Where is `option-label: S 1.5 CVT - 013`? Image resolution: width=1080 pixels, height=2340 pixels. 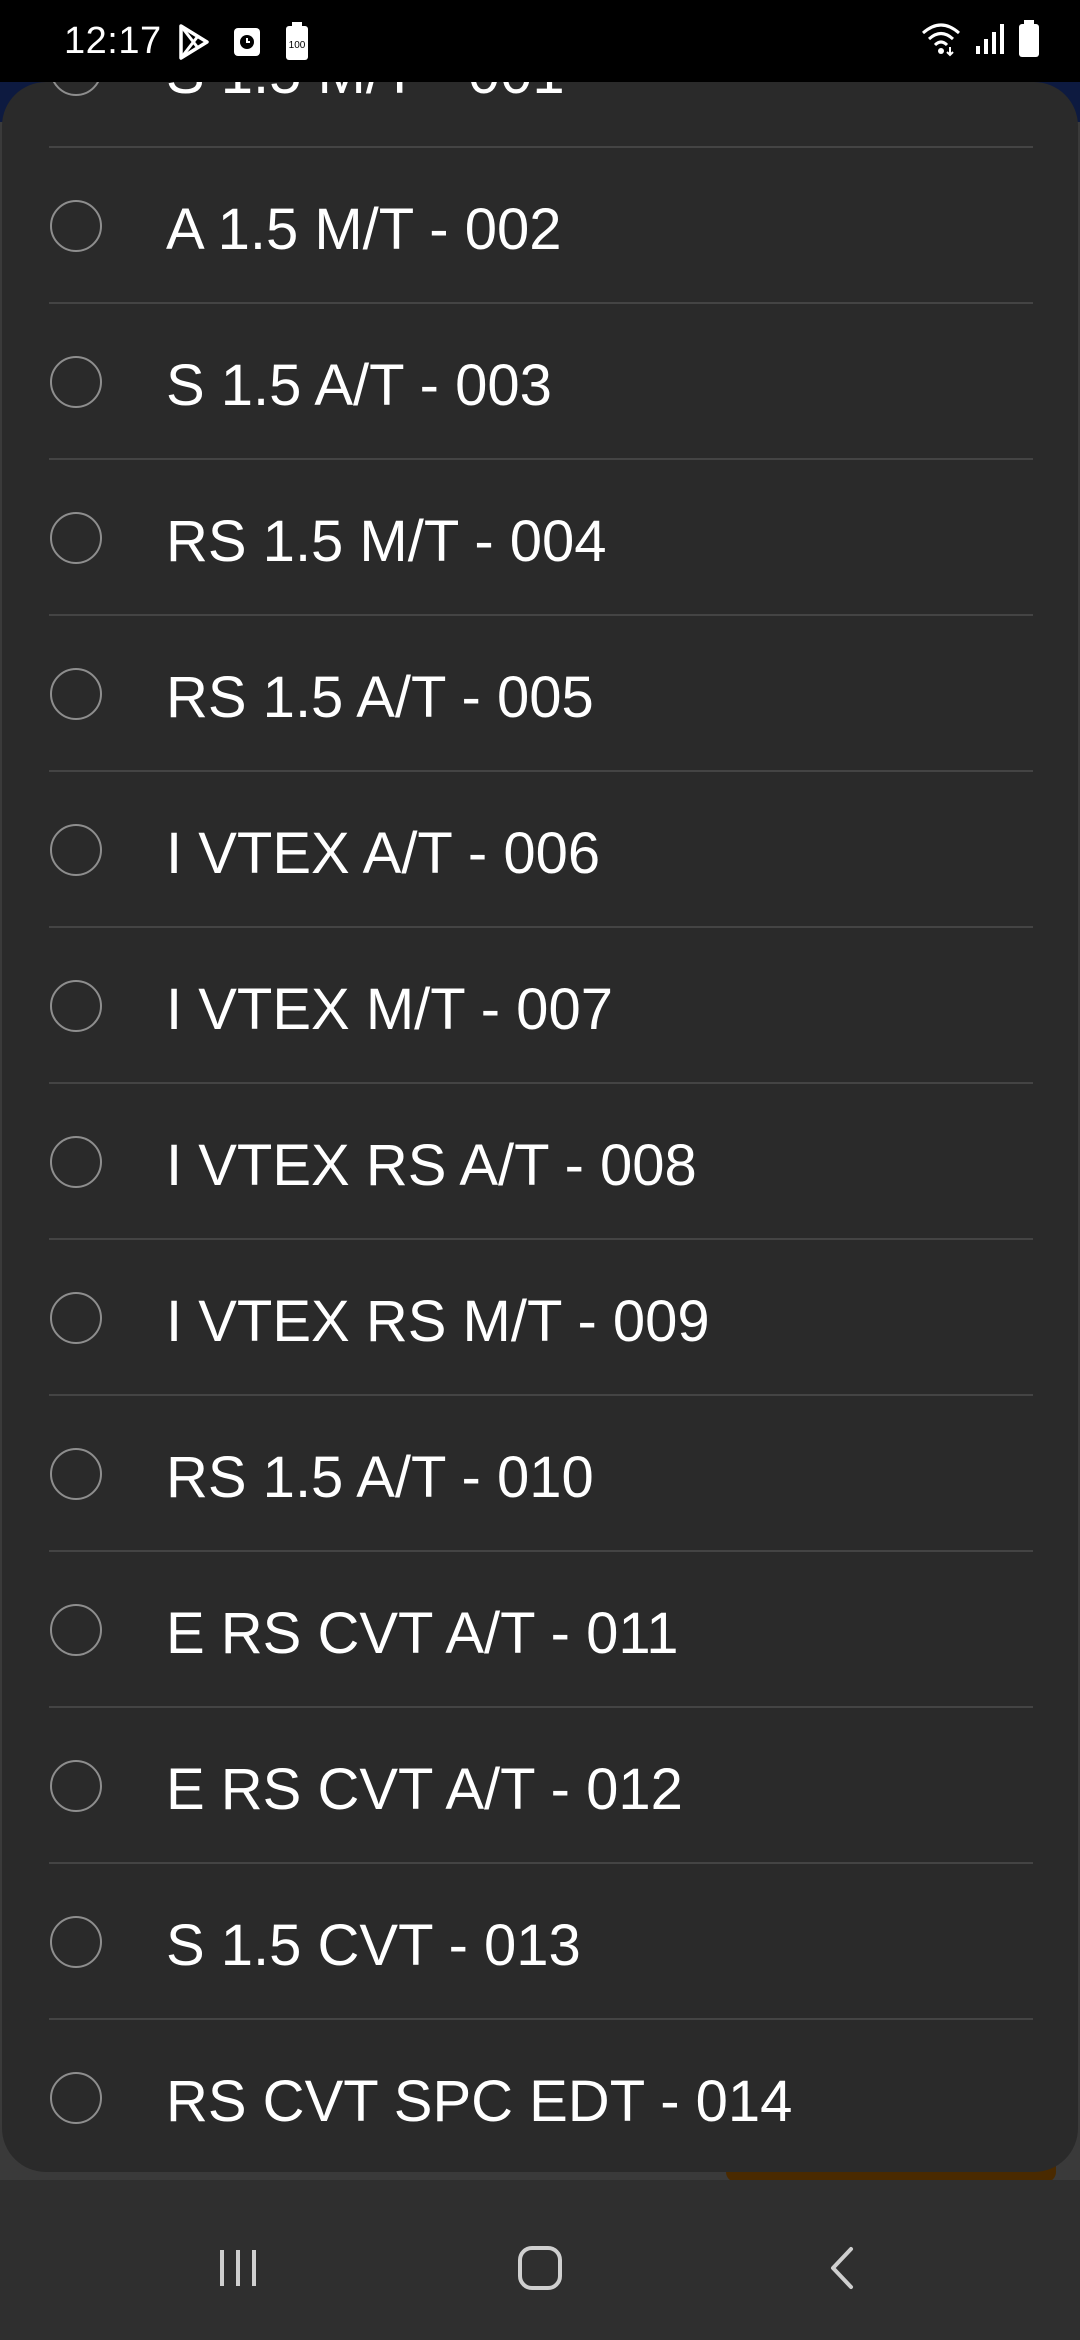 option-label: S 1.5 CVT - 013 is located at coordinates (373, 1945).